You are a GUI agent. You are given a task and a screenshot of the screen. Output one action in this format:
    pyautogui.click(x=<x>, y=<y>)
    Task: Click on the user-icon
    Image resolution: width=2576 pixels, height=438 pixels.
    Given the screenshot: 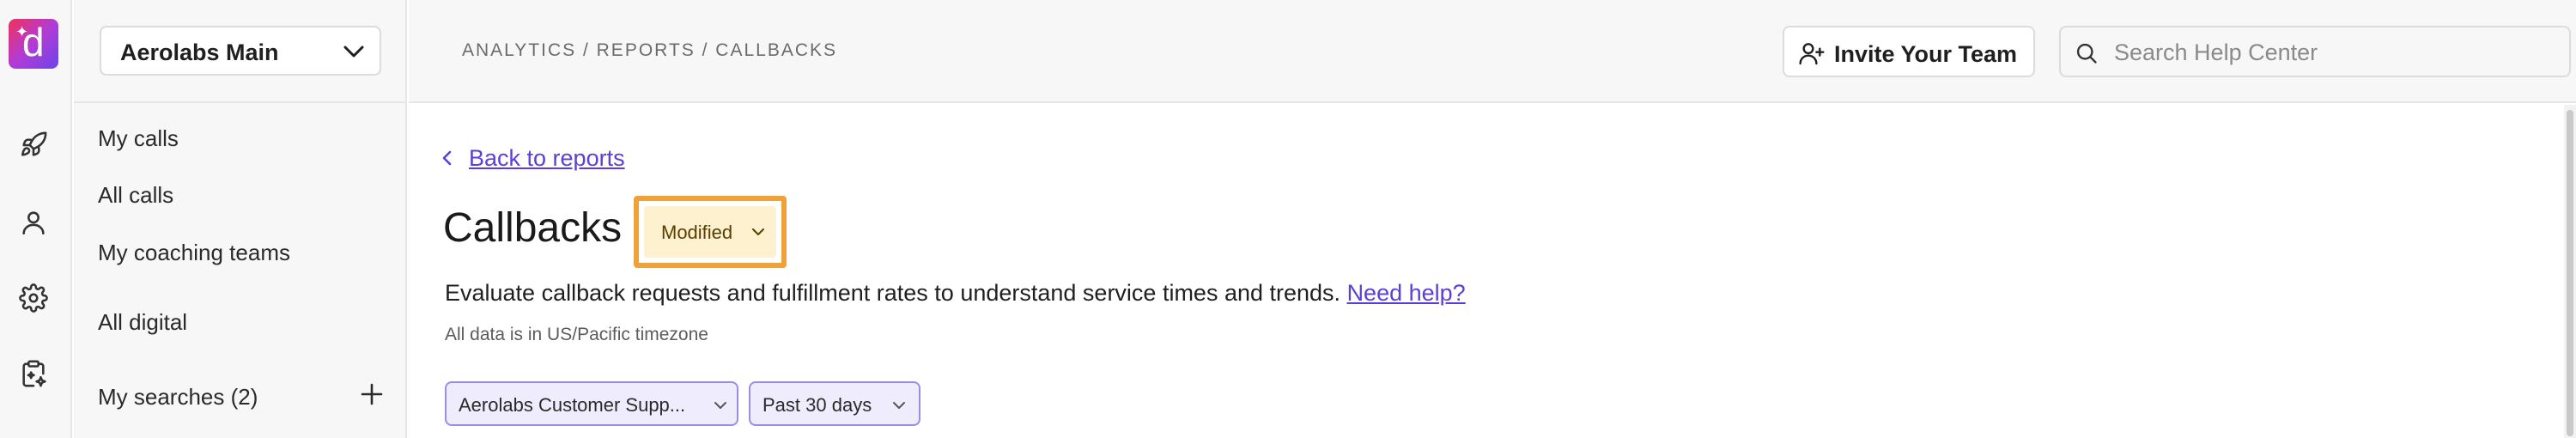 What is the action you would take?
    pyautogui.click(x=33, y=222)
    